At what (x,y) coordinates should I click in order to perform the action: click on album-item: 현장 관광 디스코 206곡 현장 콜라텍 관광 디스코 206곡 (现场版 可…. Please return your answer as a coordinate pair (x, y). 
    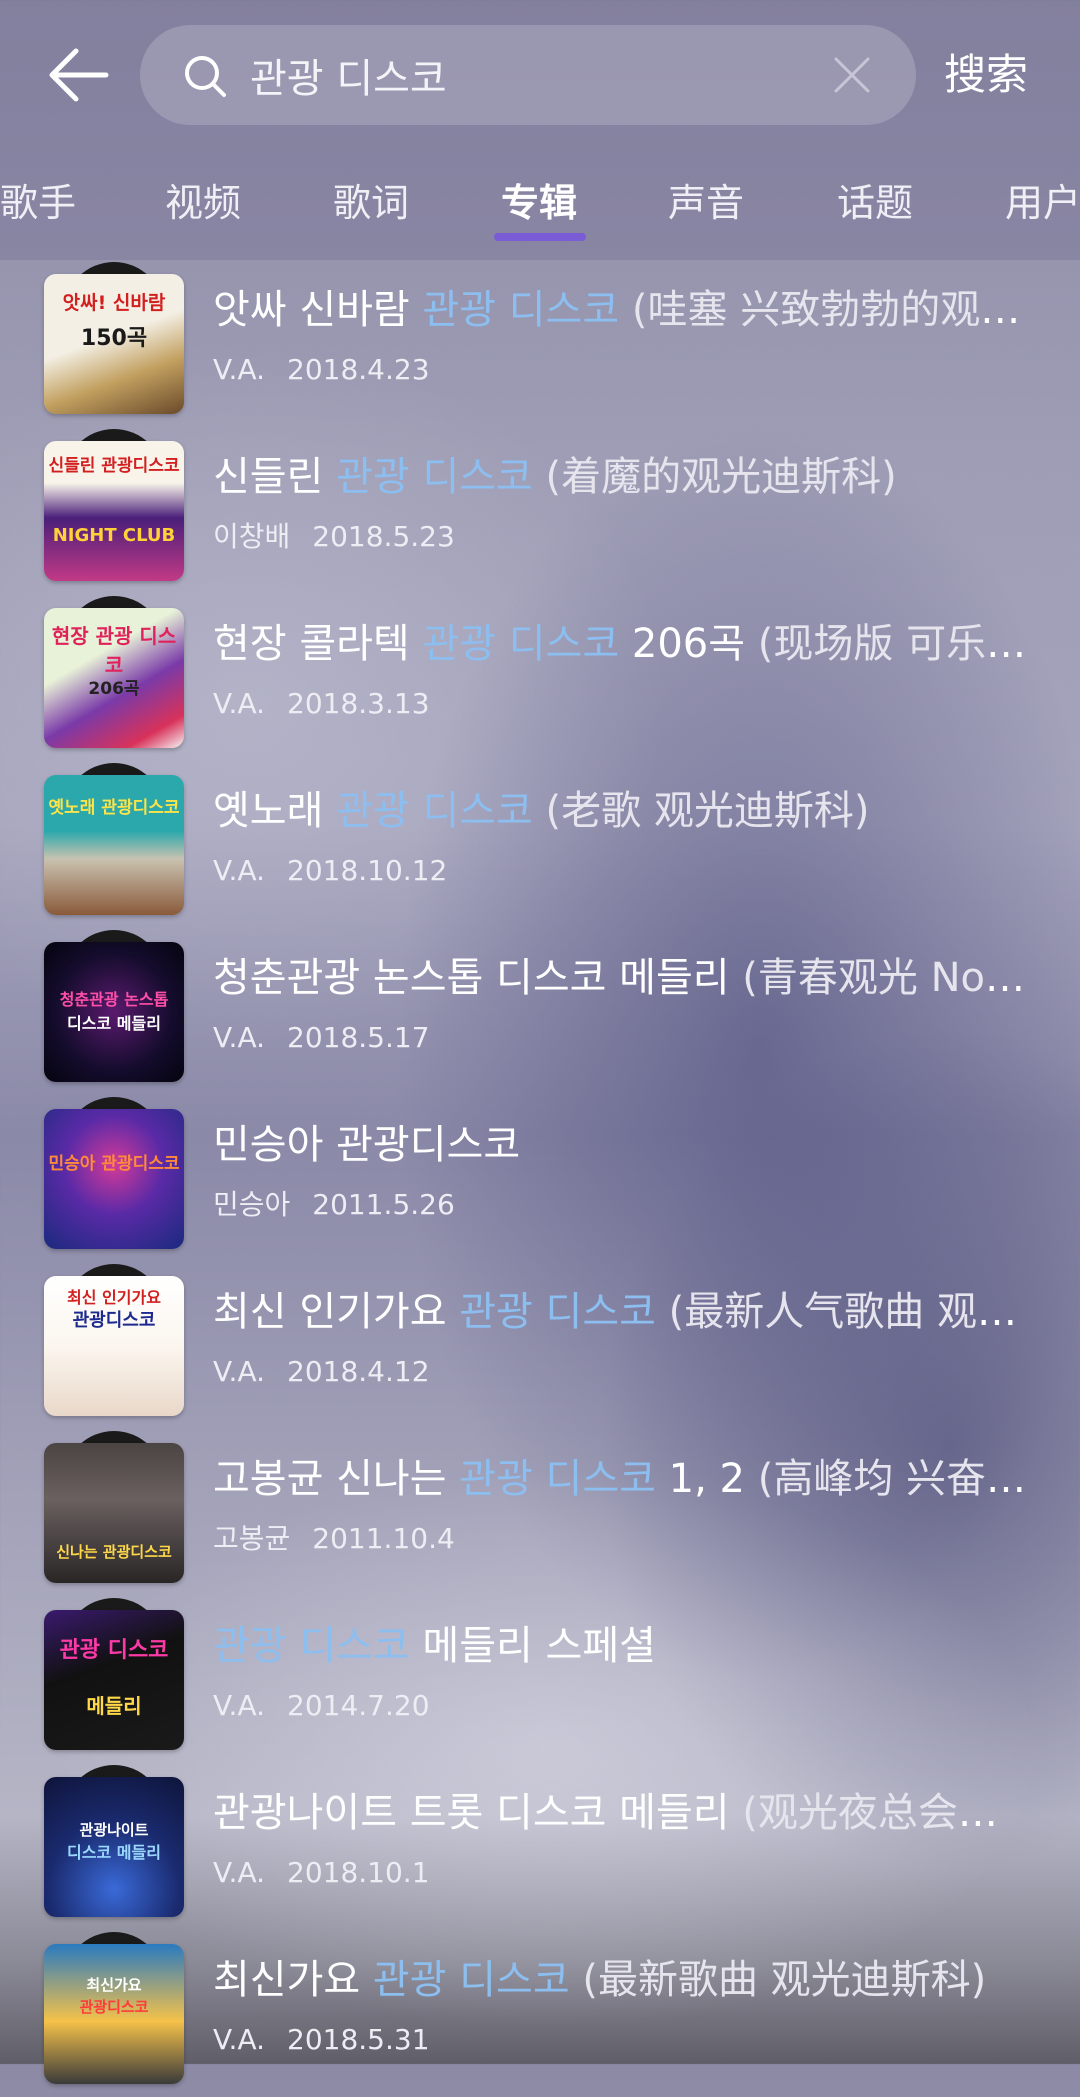
    Looking at the image, I should click on (540, 677).